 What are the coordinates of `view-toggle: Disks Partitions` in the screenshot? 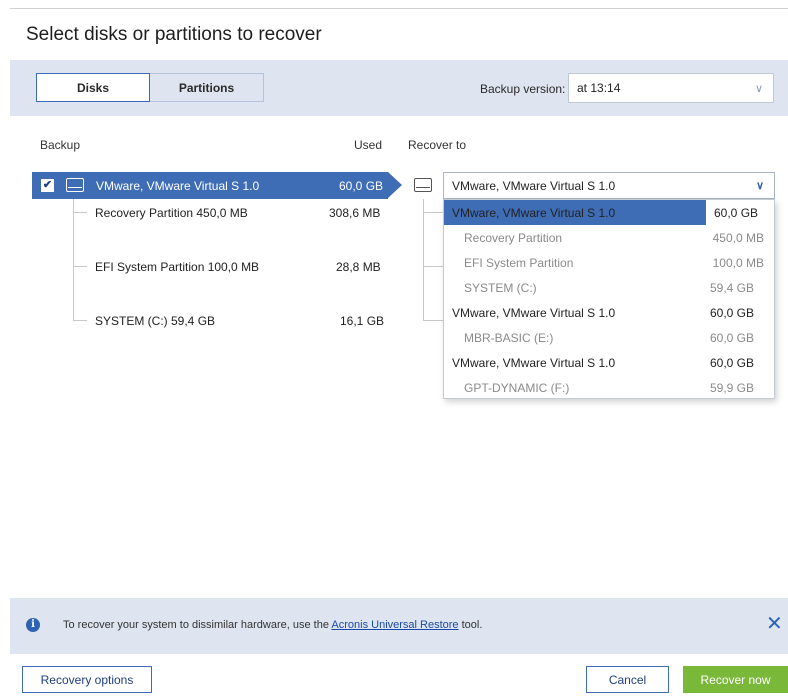 It's located at (150, 87).